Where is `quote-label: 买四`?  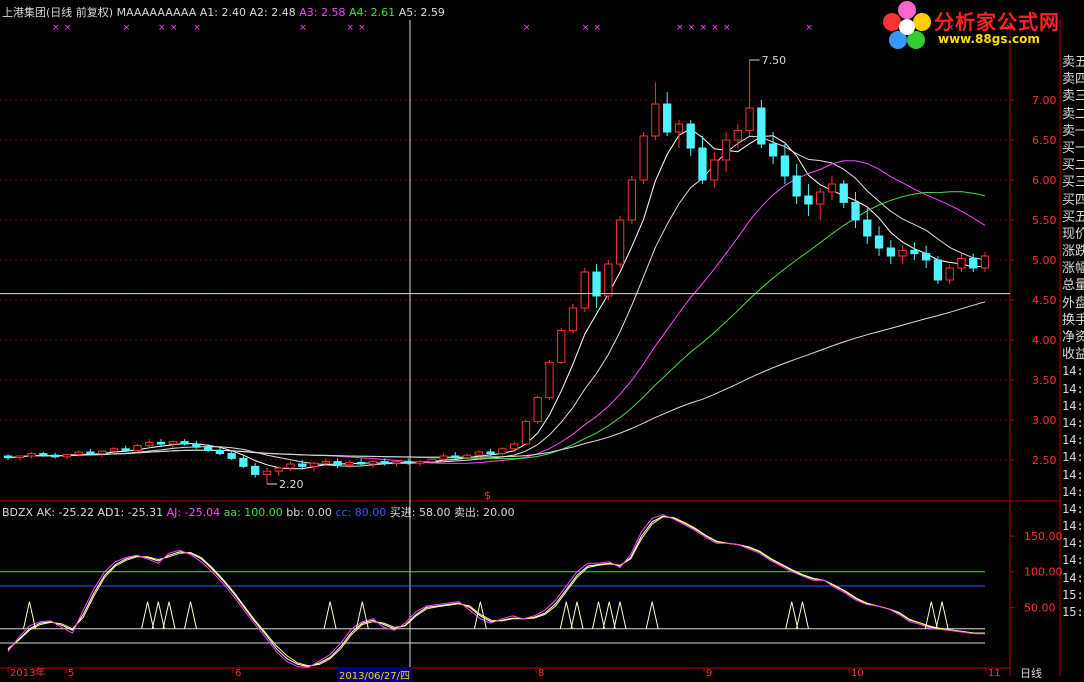 quote-label: 买四 is located at coordinates (1073, 200).